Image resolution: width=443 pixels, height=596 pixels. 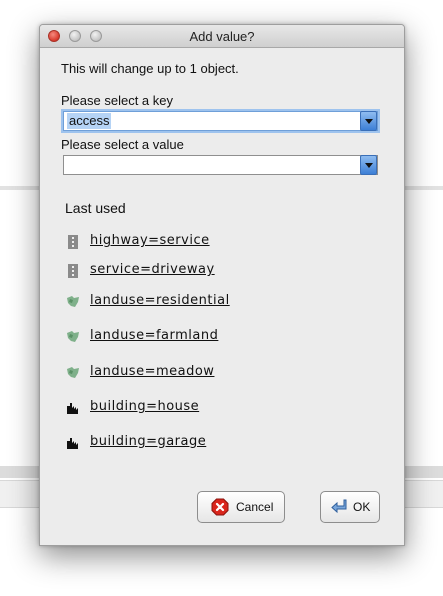 What do you see at coordinates (152, 269) in the screenshot?
I see `recent-tag-link: service=driveway` at bounding box center [152, 269].